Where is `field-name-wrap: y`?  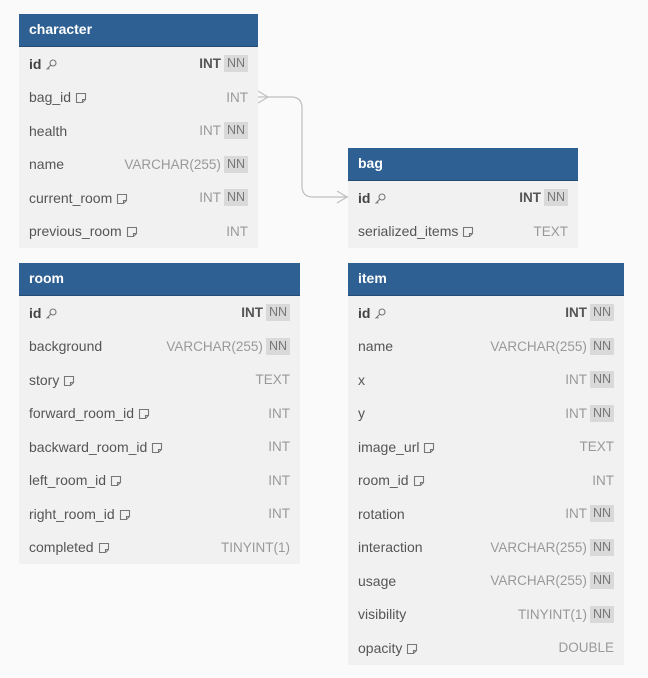 field-name-wrap: y is located at coordinates (361, 413).